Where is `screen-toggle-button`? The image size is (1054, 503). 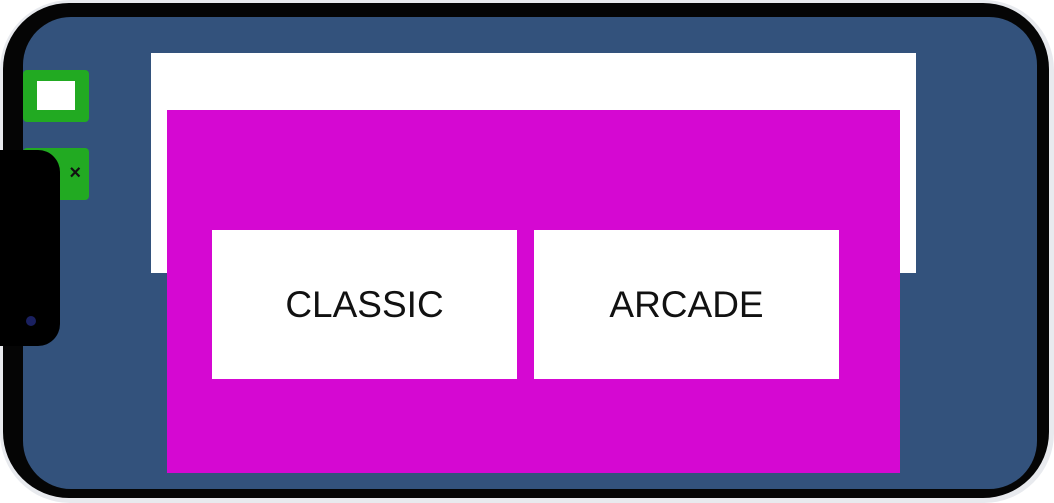
screen-toggle-button is located at coordinates (56, 96).